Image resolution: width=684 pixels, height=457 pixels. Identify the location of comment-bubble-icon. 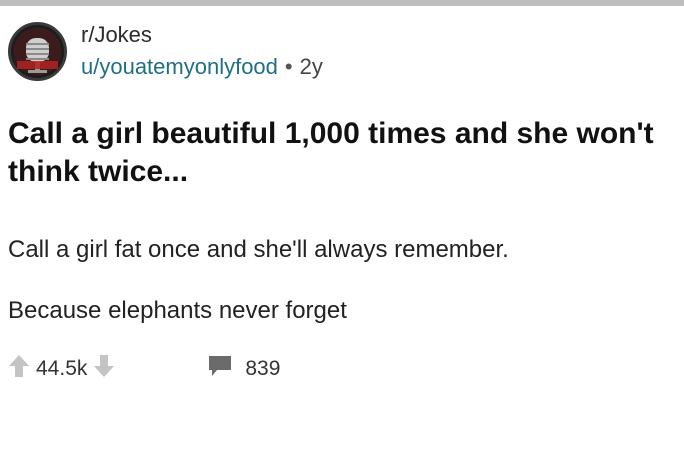
(220, 369).